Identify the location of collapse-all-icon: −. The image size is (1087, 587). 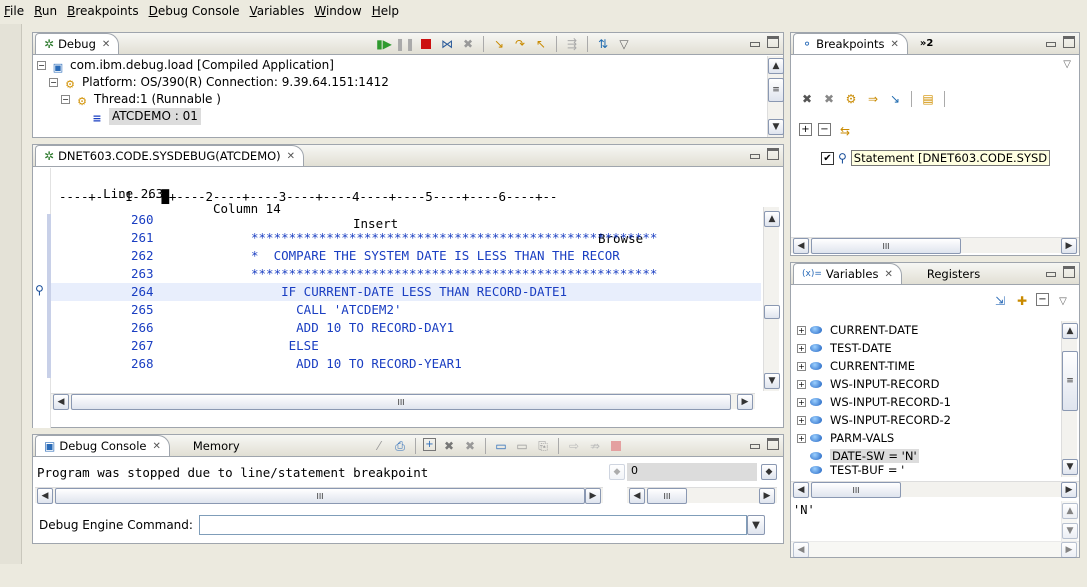
(824, 129).